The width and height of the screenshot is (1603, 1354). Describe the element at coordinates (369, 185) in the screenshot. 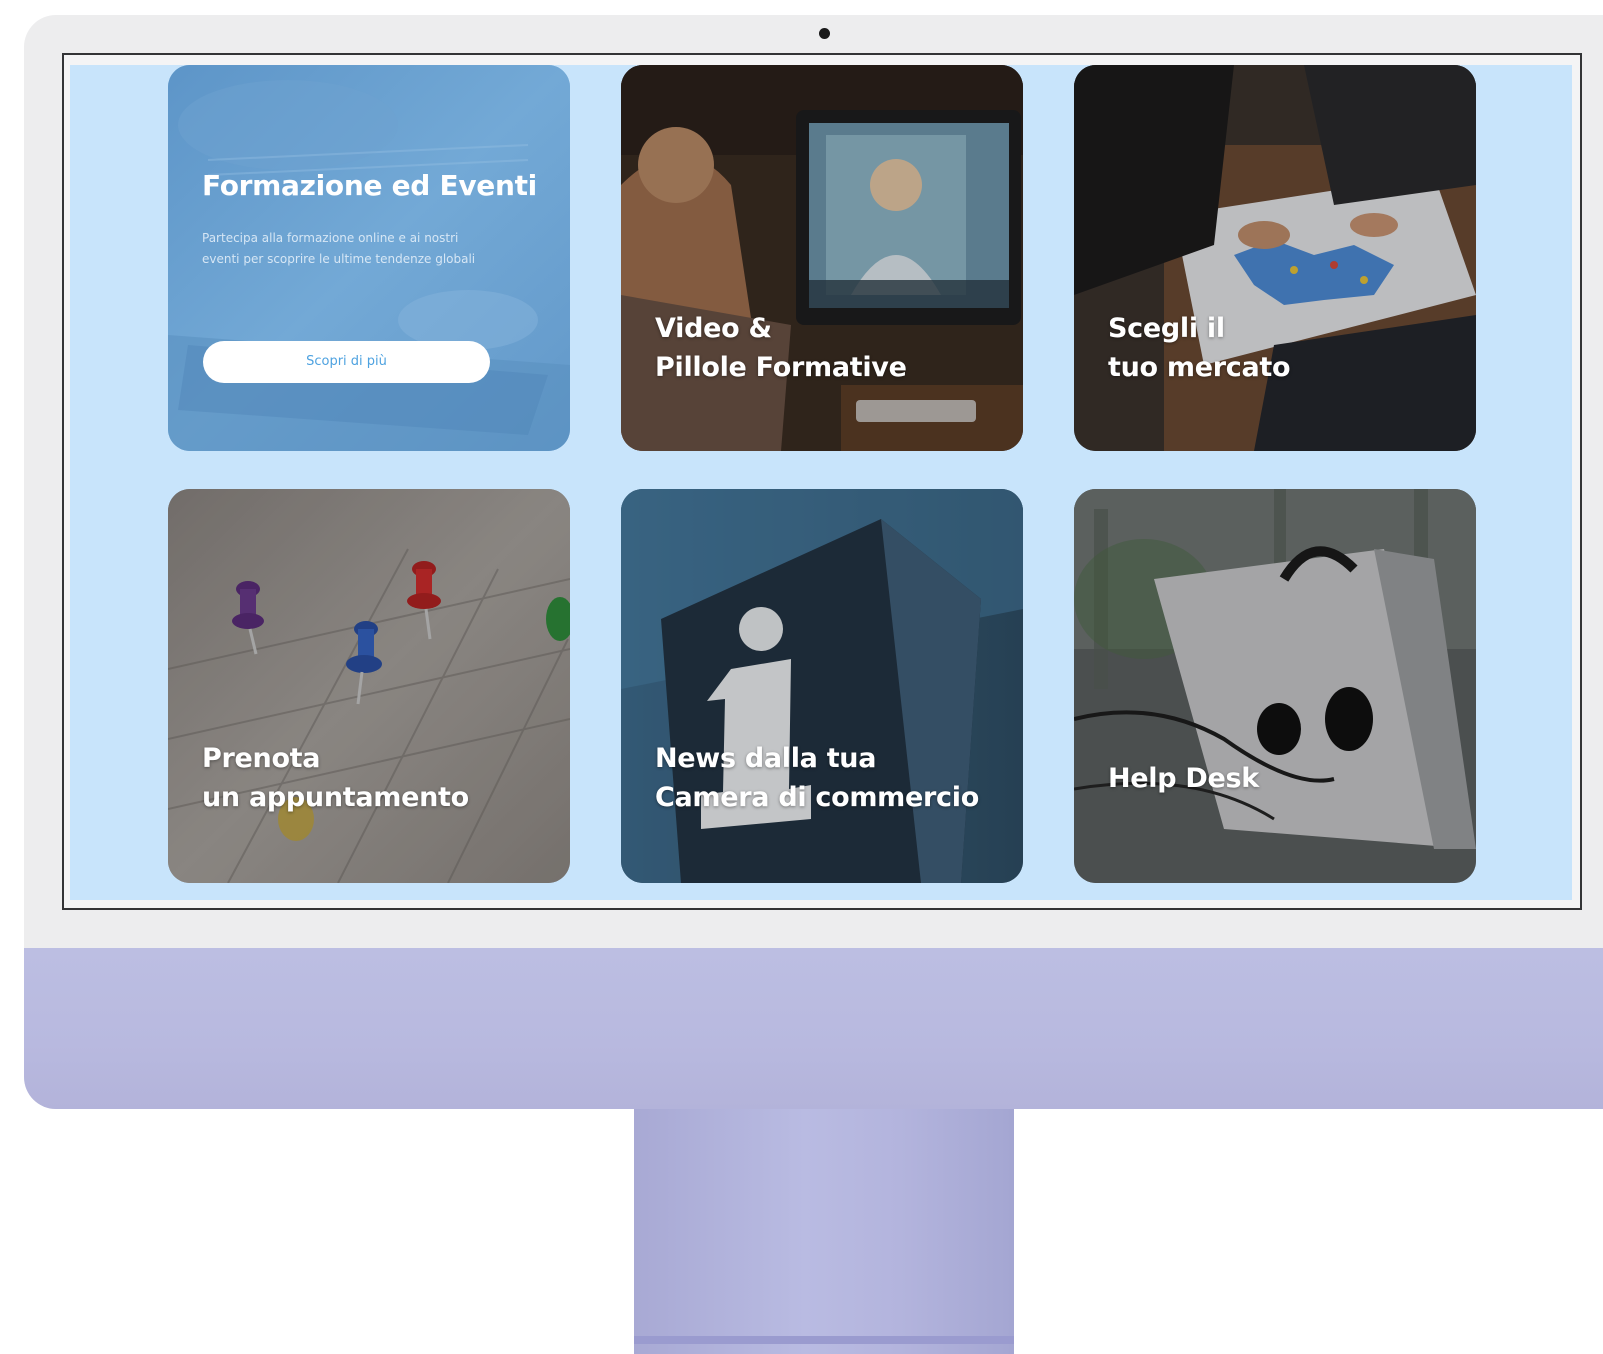

I see `card-title: Formazione ed Eventi` at that location.